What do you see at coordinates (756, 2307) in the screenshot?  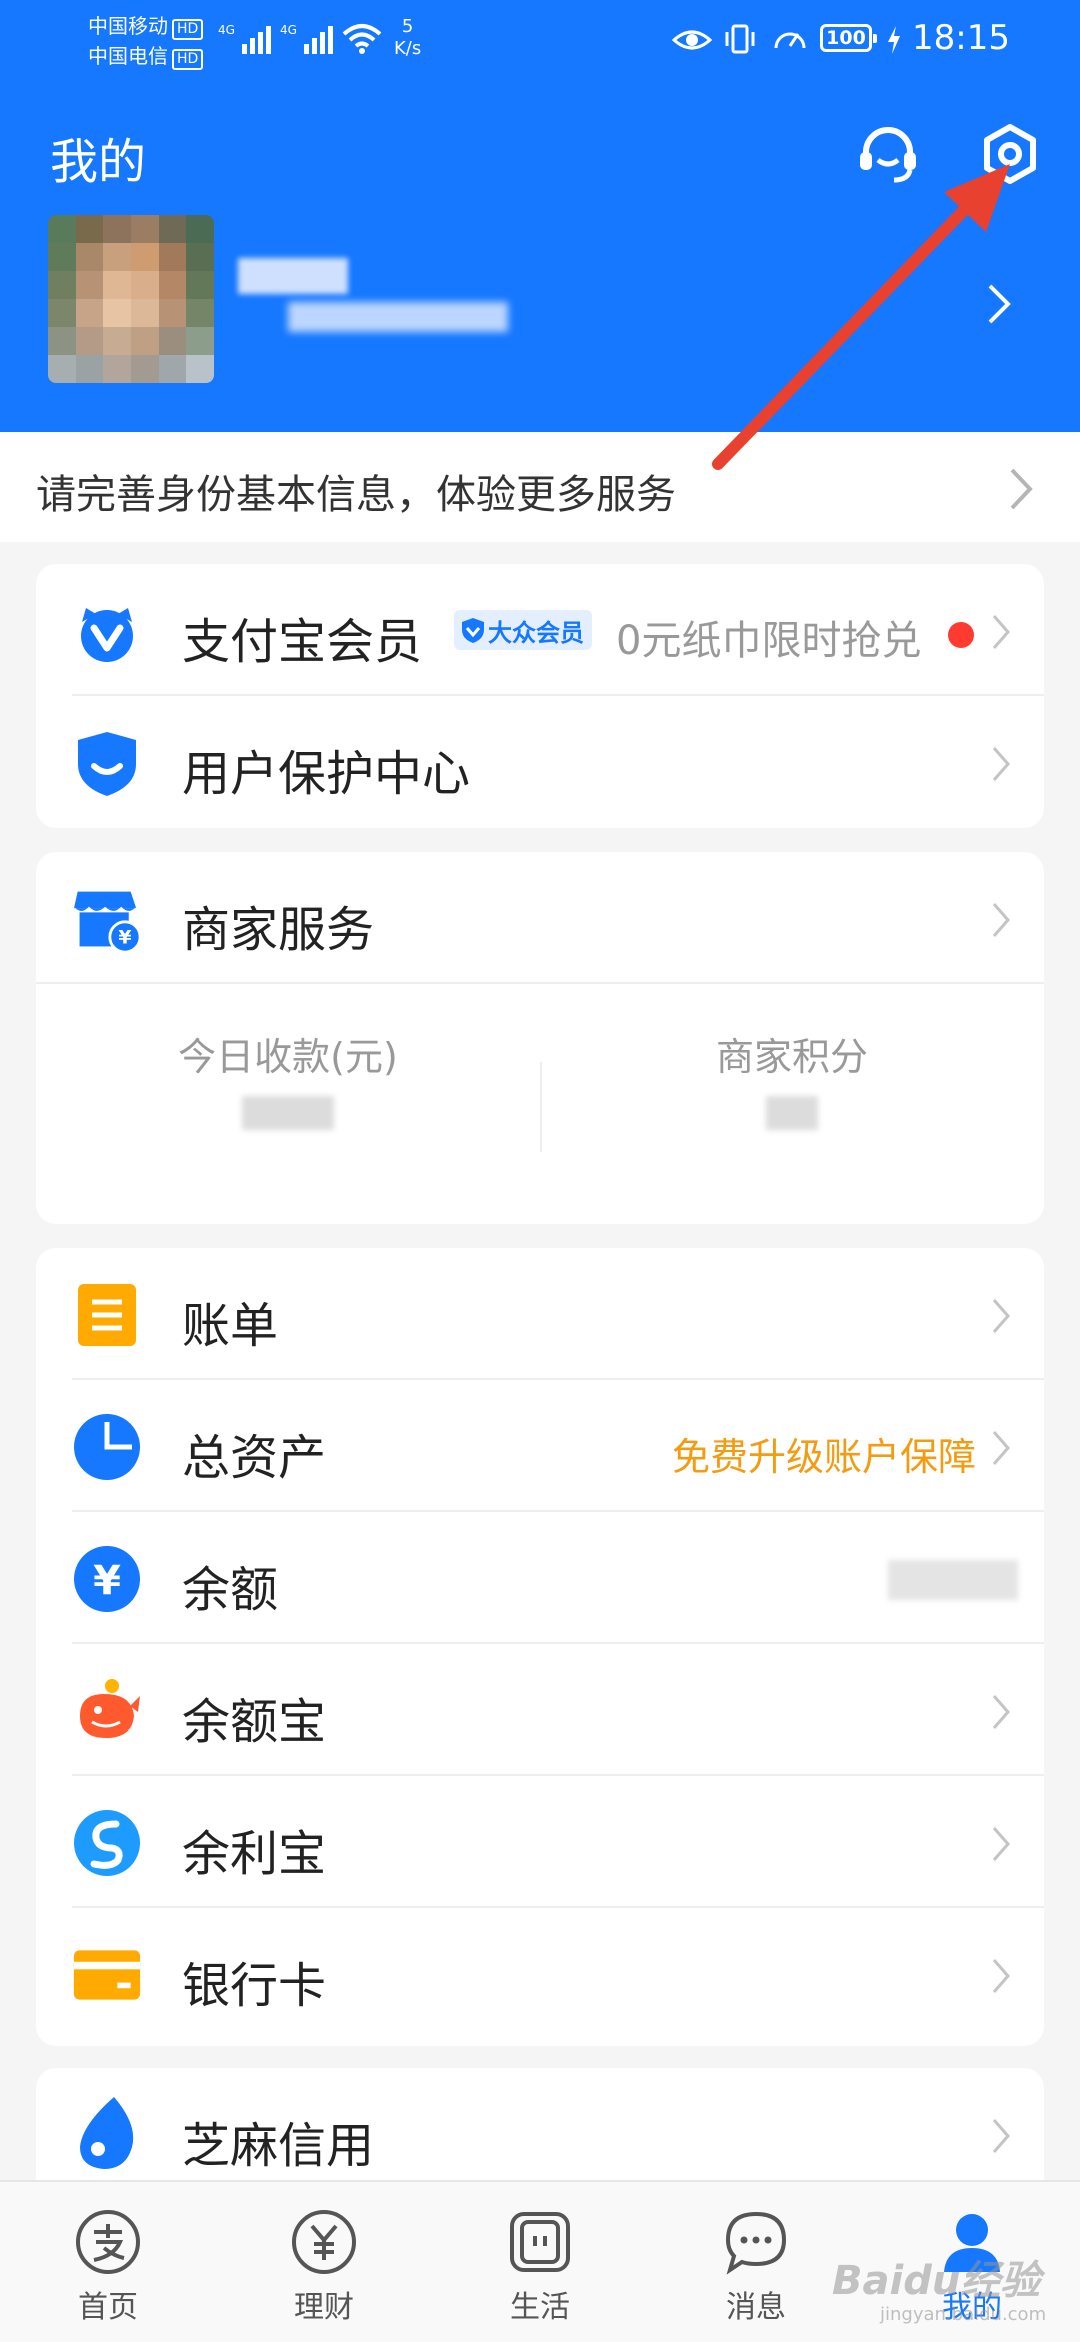 I see `tab-messages-label: 消息` at bounding box center [756, 2307].